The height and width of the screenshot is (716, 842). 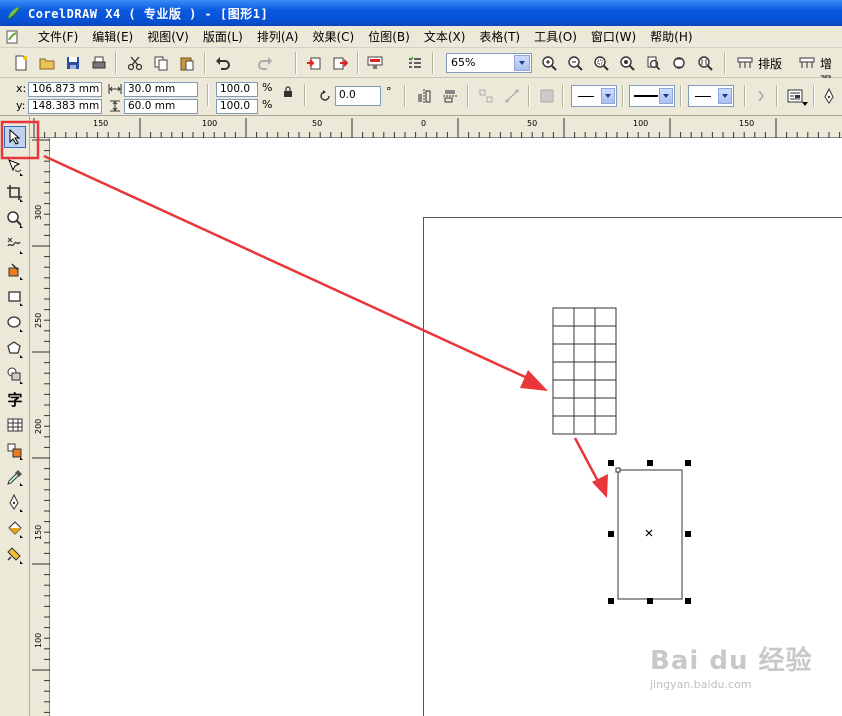 What do you see at coordinates (12, 37) in the screenshot?
I see `document-icon` at bounding box center [12, 37].